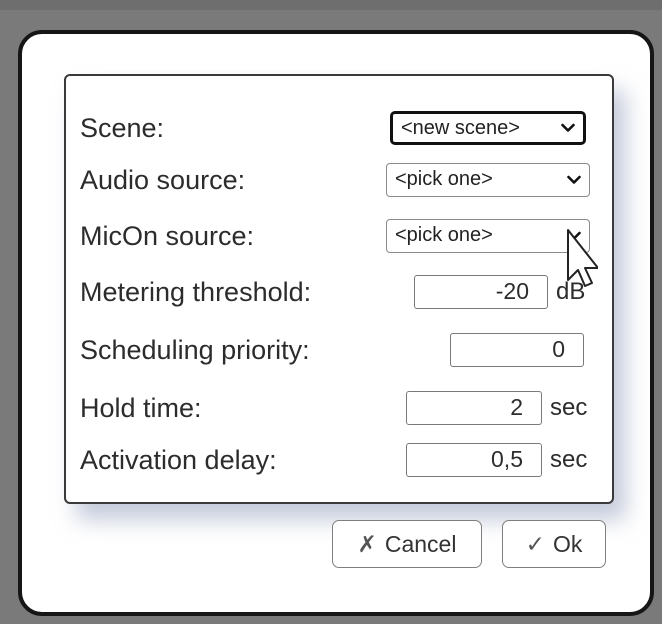 The height and width of the screenshot is (624, 662). Describe the element at coordinates (339, 236) in the screenshot. I see `micon-source-row: MicOn source: <pick one>` at that location.